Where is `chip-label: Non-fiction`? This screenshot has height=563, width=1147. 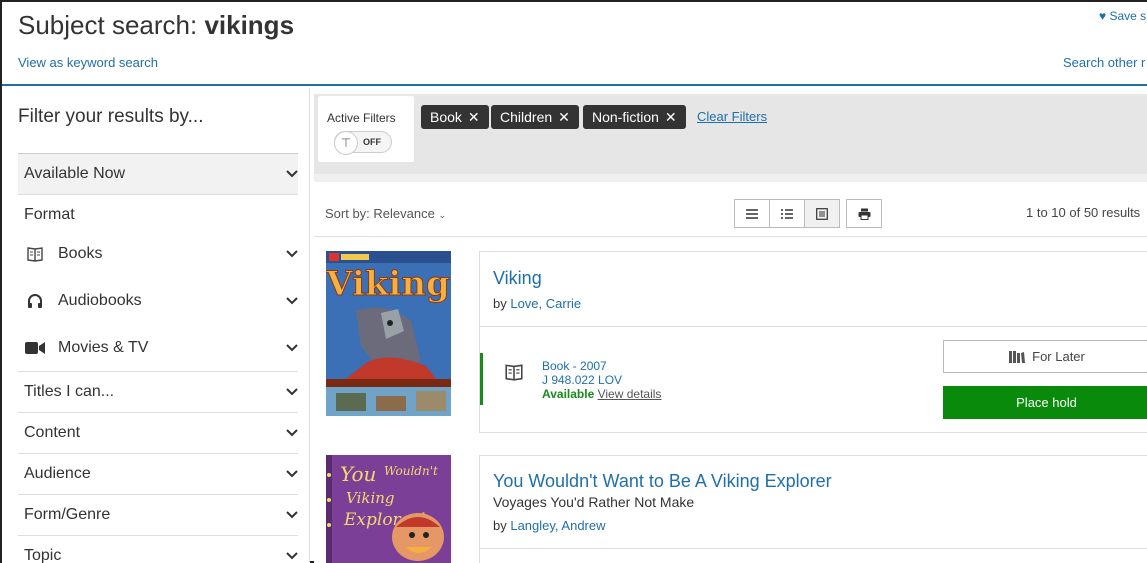 chip-label: Non-fiction is located at coordinates (625, 117).